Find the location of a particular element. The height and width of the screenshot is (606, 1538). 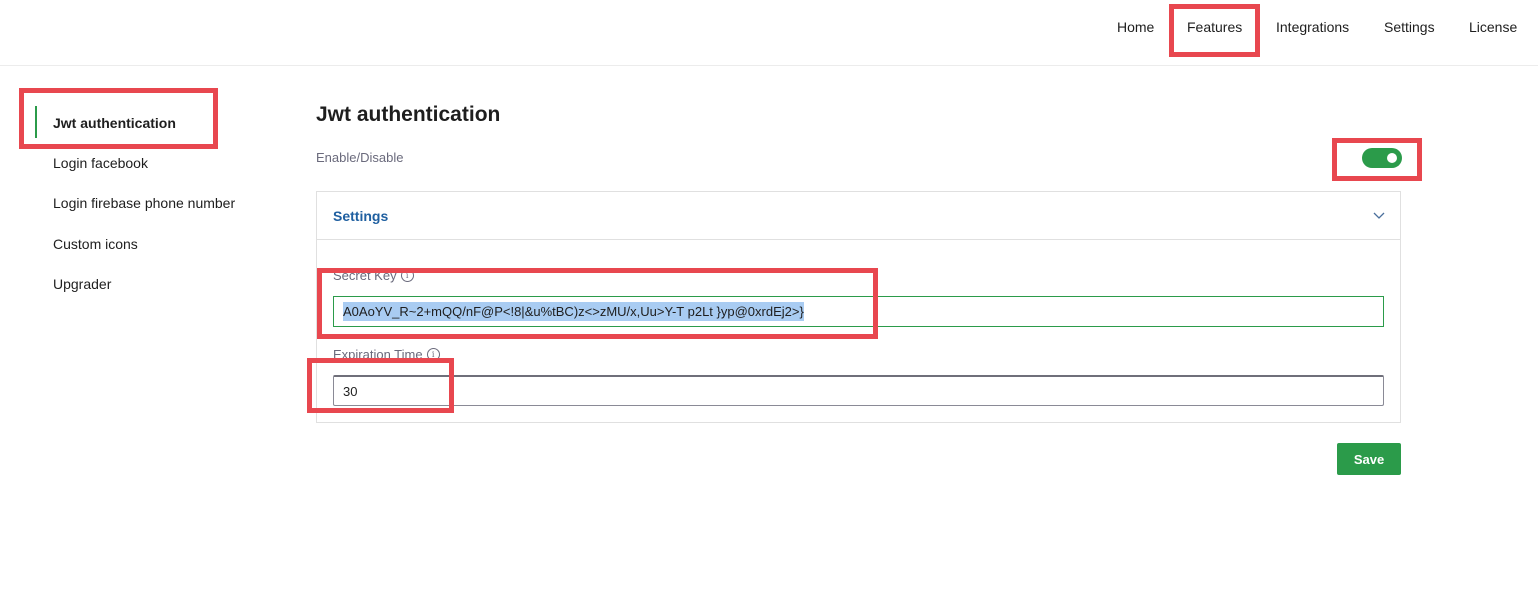

secret-key-label: Secret Key i is located at coordinates (373, 275).